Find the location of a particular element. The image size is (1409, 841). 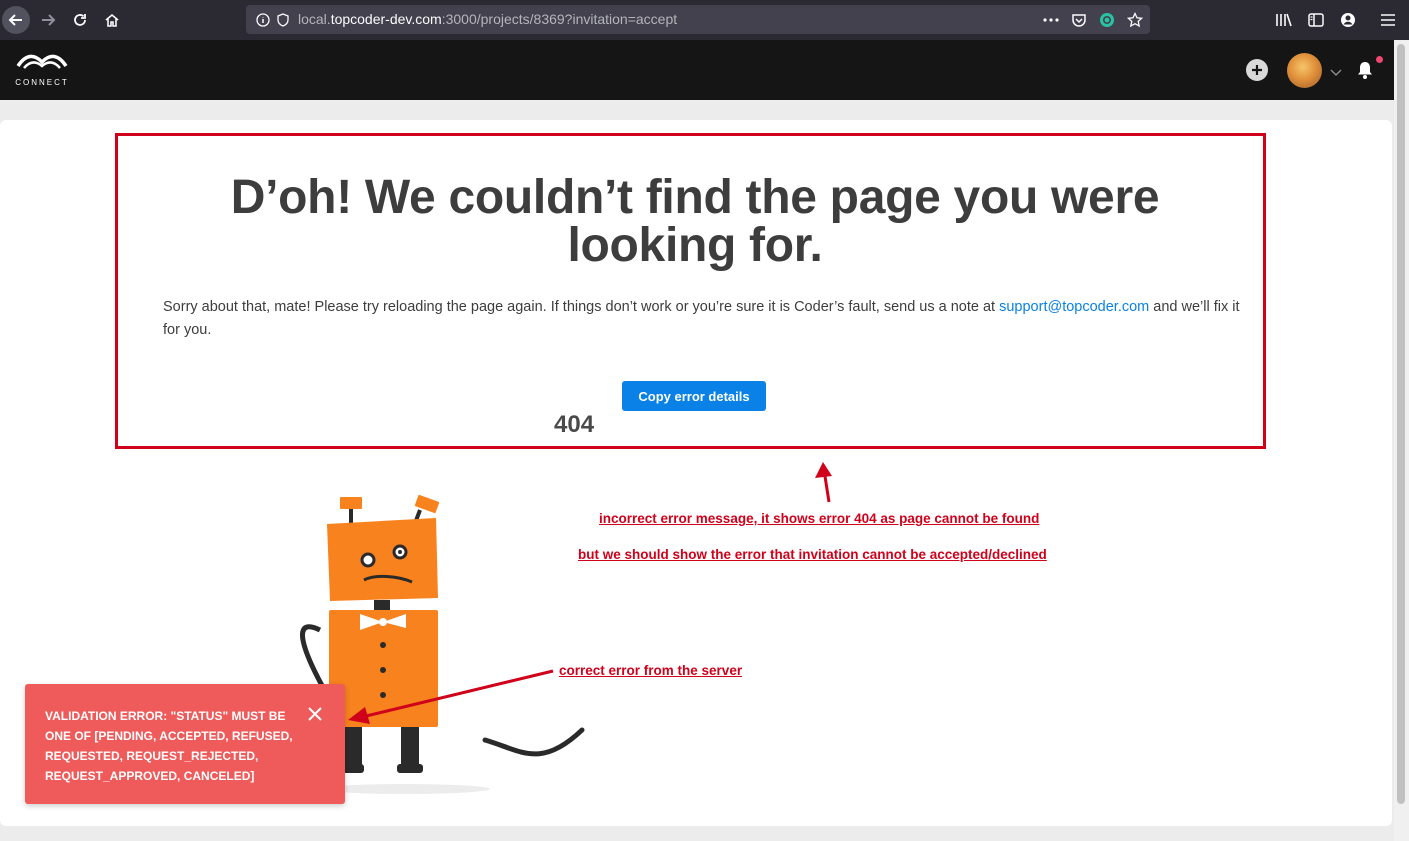

bell-icon is located at coordinates (1365, 70).